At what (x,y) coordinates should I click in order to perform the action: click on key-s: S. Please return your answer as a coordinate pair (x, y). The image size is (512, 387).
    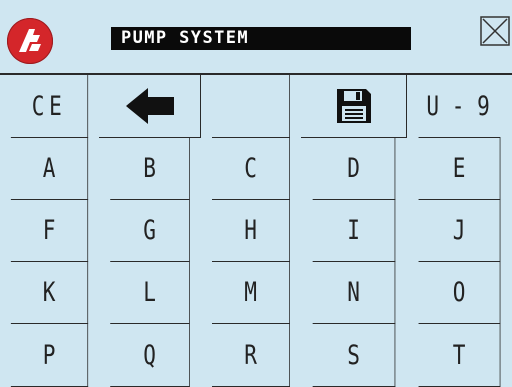
    Looking at the image, I should click on (354, 355).